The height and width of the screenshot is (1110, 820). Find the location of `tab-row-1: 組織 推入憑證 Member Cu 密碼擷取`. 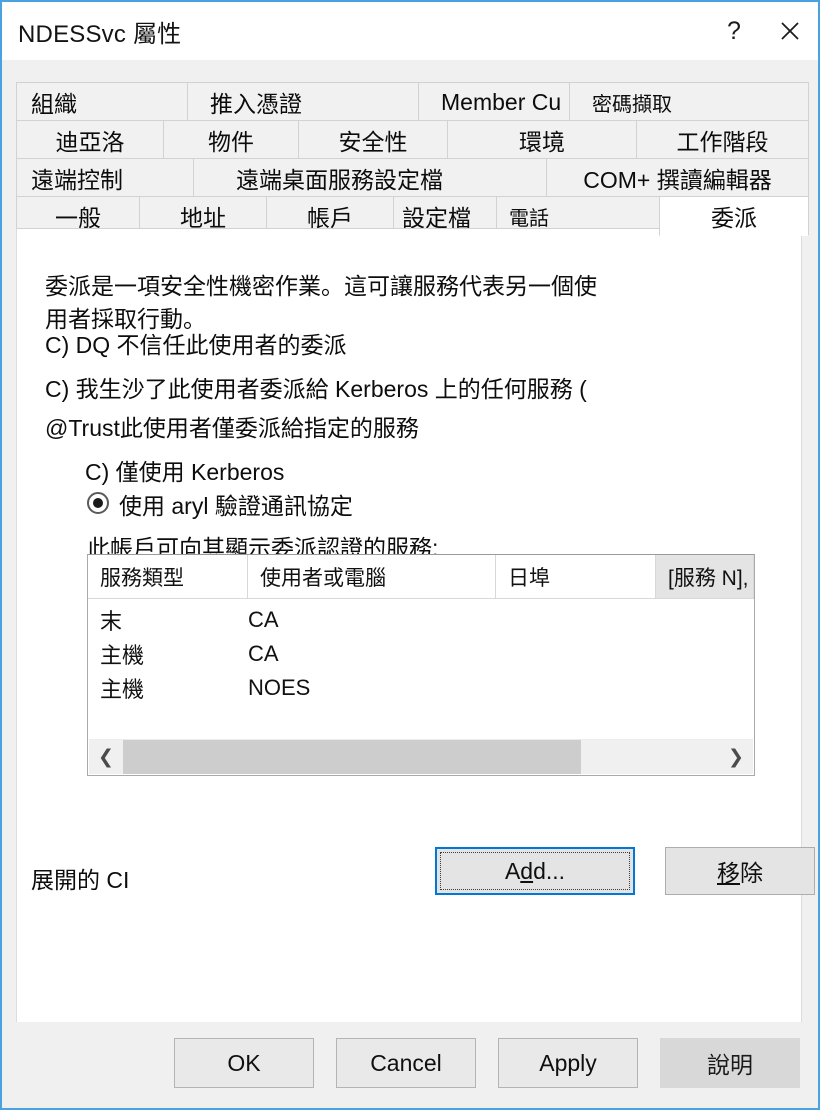

tab-row-1: 組織 推入憑證 Member Cu 密碼擷取 is located at coordinates (412, 102).